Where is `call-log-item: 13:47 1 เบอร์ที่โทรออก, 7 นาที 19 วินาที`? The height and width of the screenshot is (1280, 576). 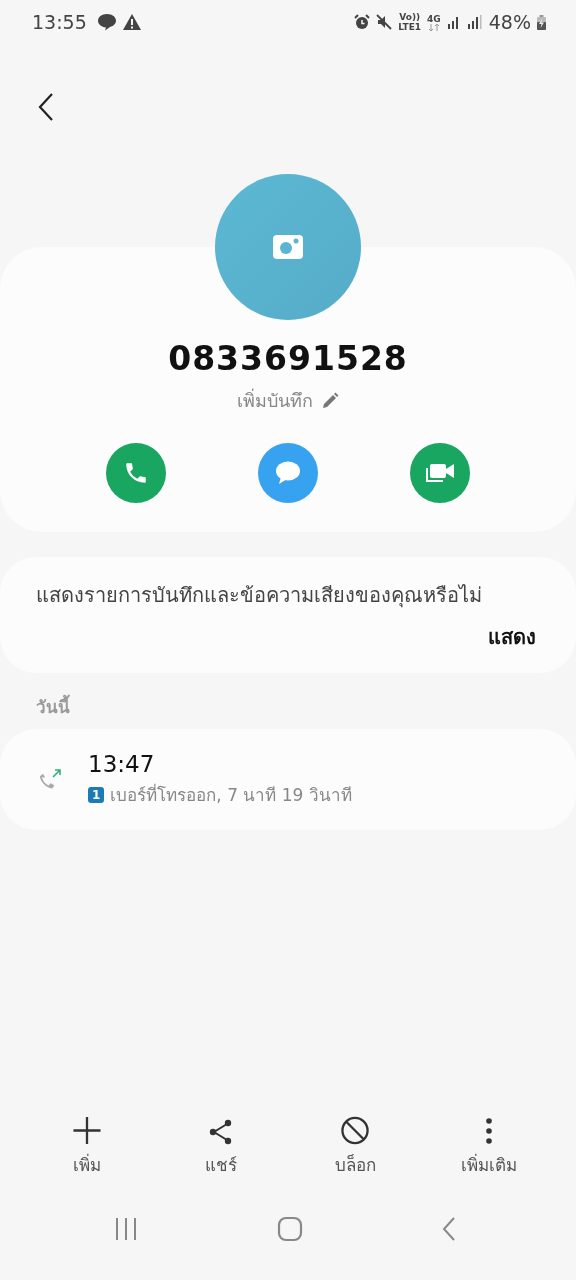 call-log-item: 13:47 1 เบอร์ที่โทรออก, 7 นาที 19 วินาที is located at coordinates (288, 779).